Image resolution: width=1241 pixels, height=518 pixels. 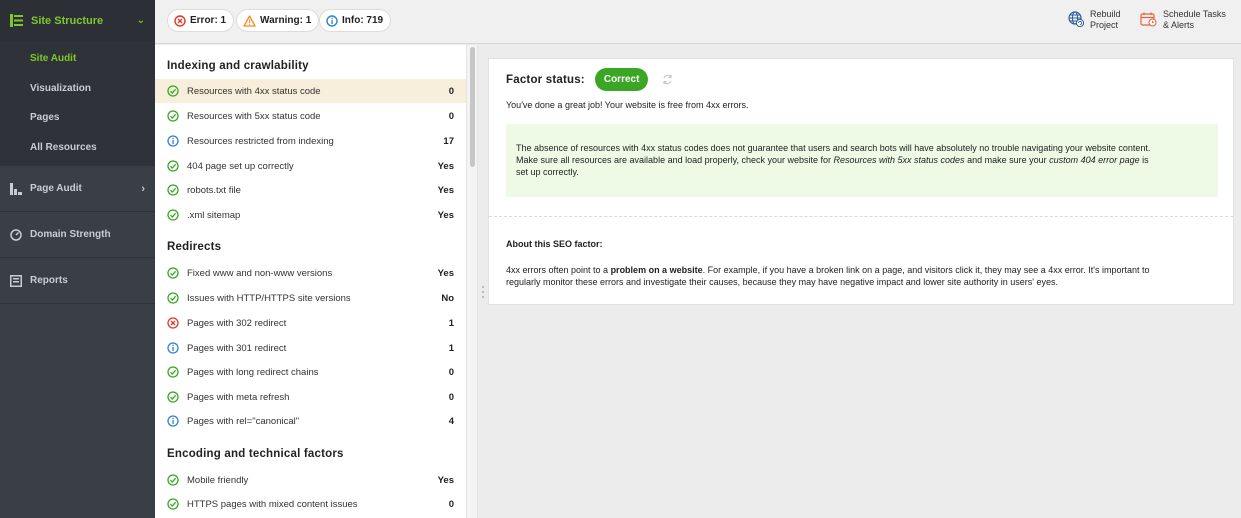 What do you see at coordinates (16, 280) in the screenshot?
I see `reports-icon` at bounding box center [16, 280].